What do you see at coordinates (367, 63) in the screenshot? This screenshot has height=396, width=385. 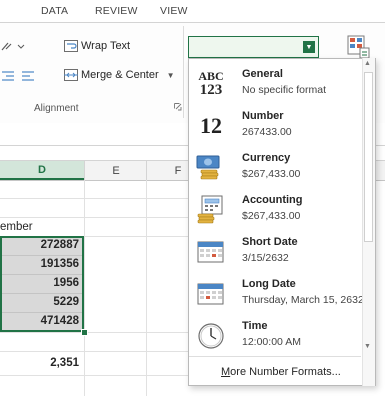 I see `scroll-up-icon: ▲` at bounding box center [367, 63].